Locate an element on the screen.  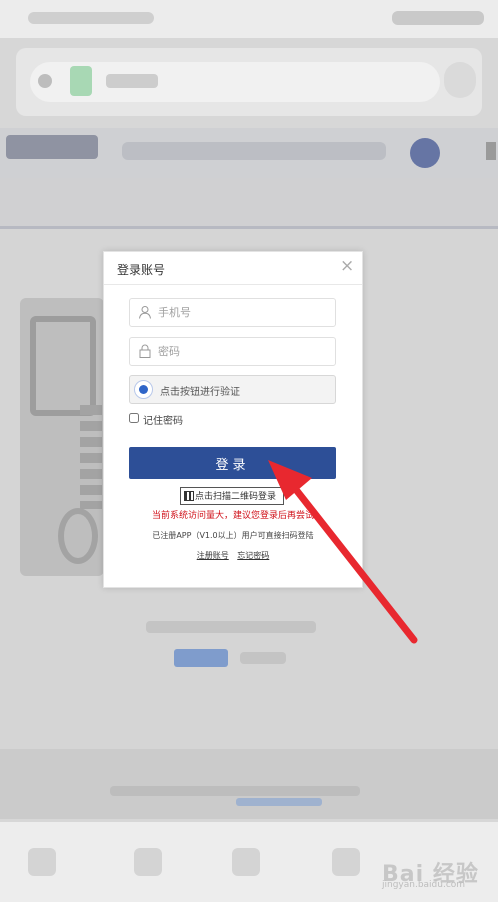
back-icon is located at coordinates (42, 862).